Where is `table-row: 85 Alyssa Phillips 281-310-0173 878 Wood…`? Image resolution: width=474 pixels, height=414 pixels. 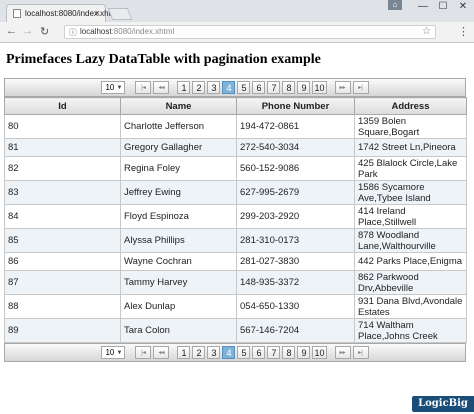 table-row: 85 Alyssa Phillips 281-310-0173 878 Wood… is located at coordinates (235, 240).